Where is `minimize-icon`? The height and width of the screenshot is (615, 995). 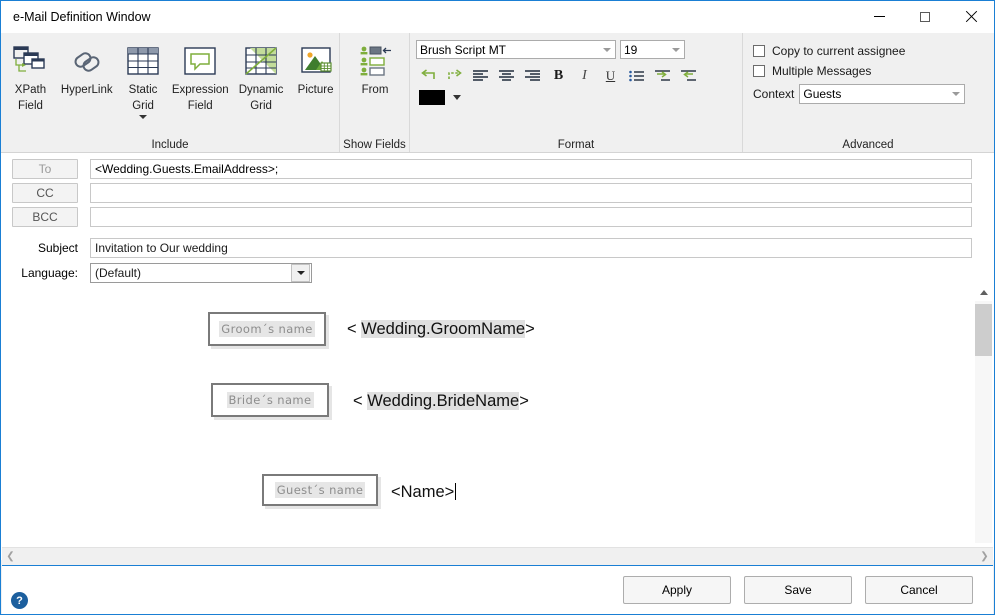 minimize-icon is located at coordinates (879, 16).